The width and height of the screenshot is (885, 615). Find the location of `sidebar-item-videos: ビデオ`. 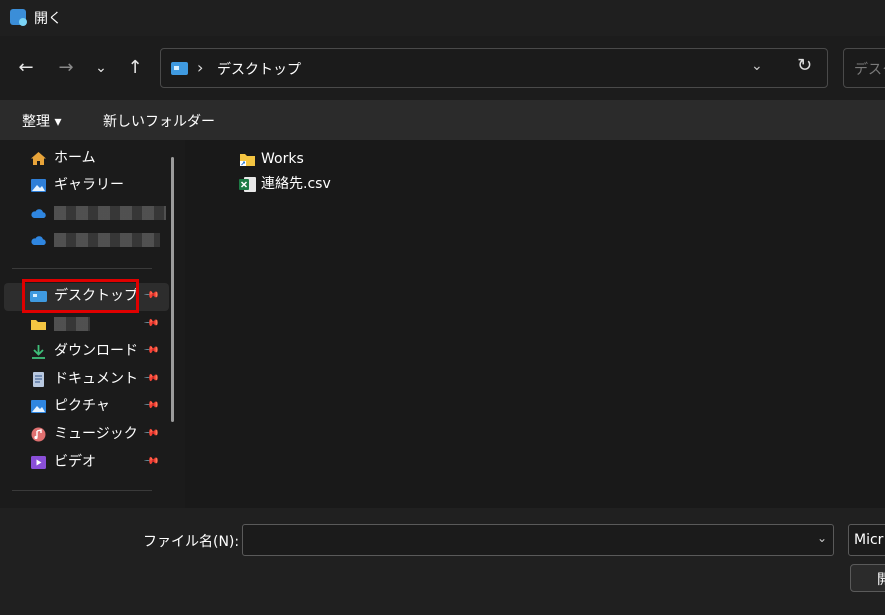

sidebar-item-videos: ビデオ is located at coordinates (63, 462).